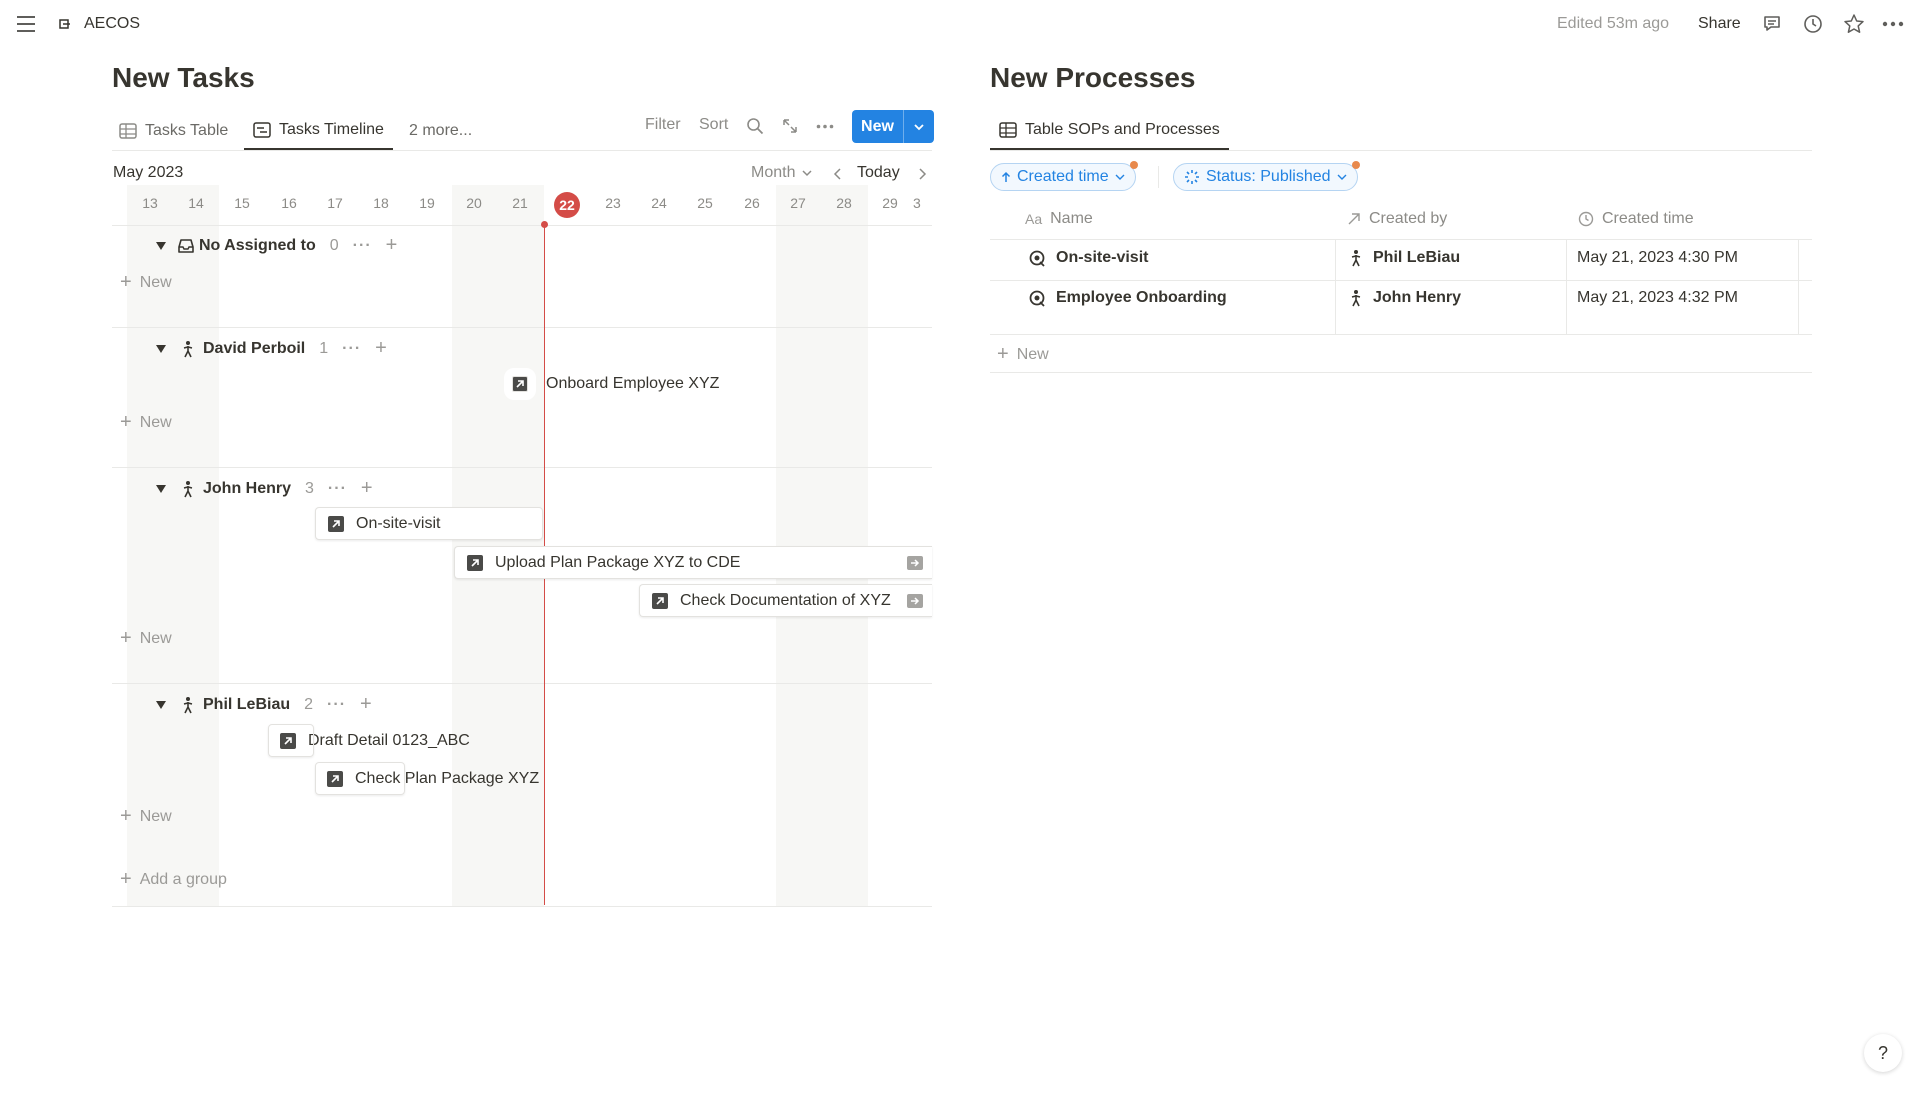  What do you see at coordinates (663, 125) in the screenshot?
I see `filter-button: Filter` at bounding box center [663, 125].